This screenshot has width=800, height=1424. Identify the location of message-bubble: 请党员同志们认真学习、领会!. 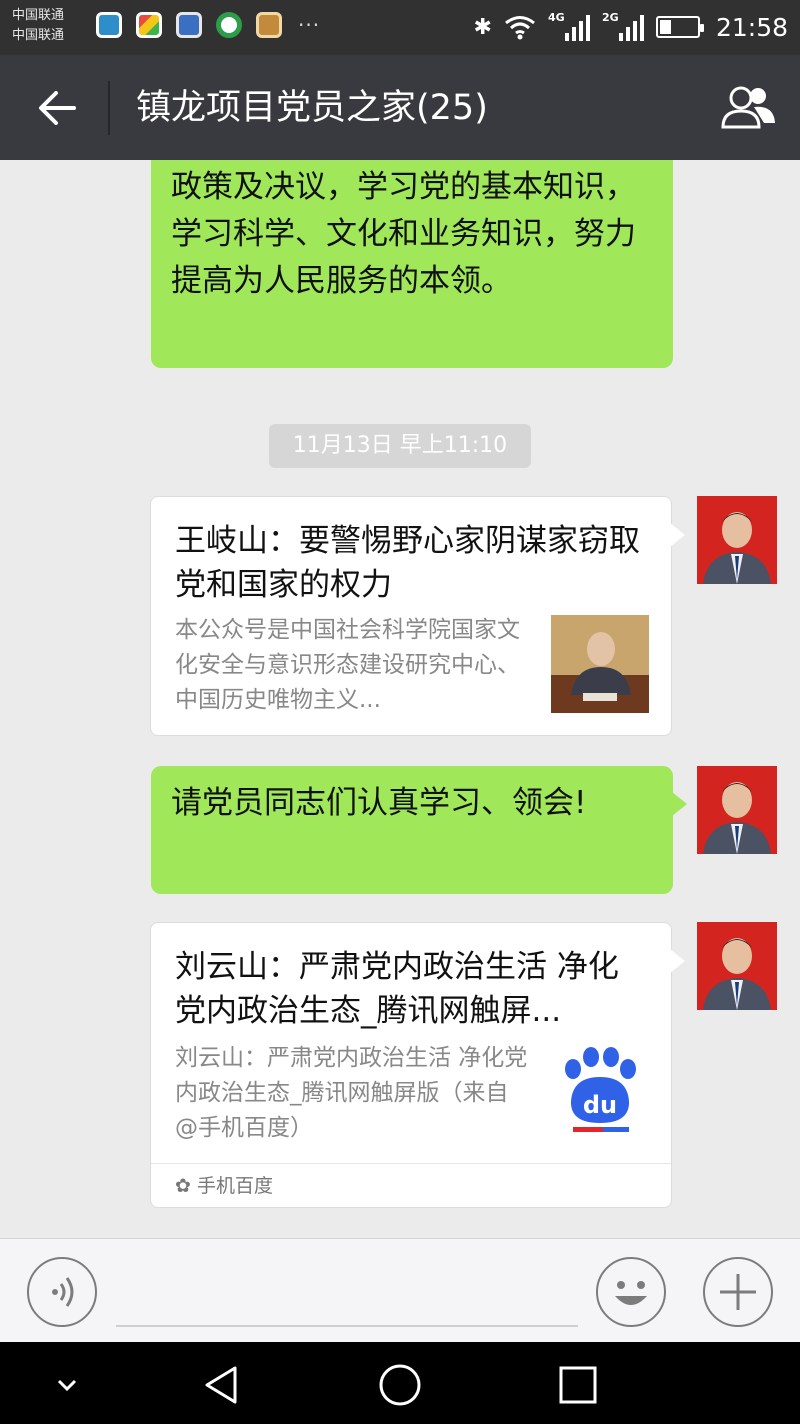
(419, 830).